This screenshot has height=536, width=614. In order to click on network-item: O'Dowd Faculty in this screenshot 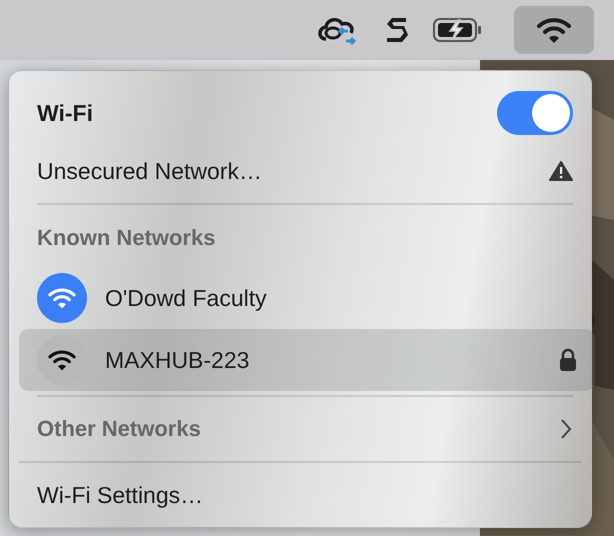, I will do `click(307, 298)`.